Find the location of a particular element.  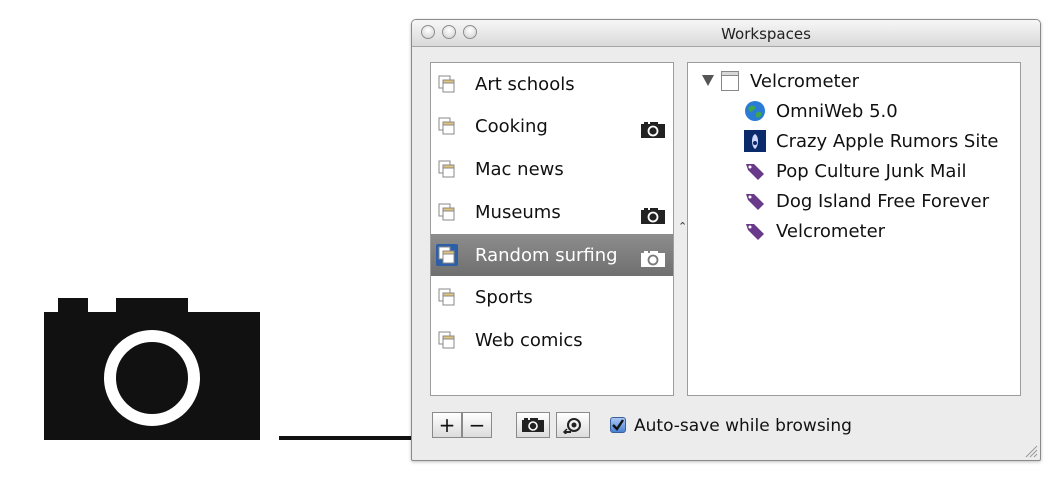

tree-child-row: Crazy Apple Rumors Site is located at coordinates (871, 141).